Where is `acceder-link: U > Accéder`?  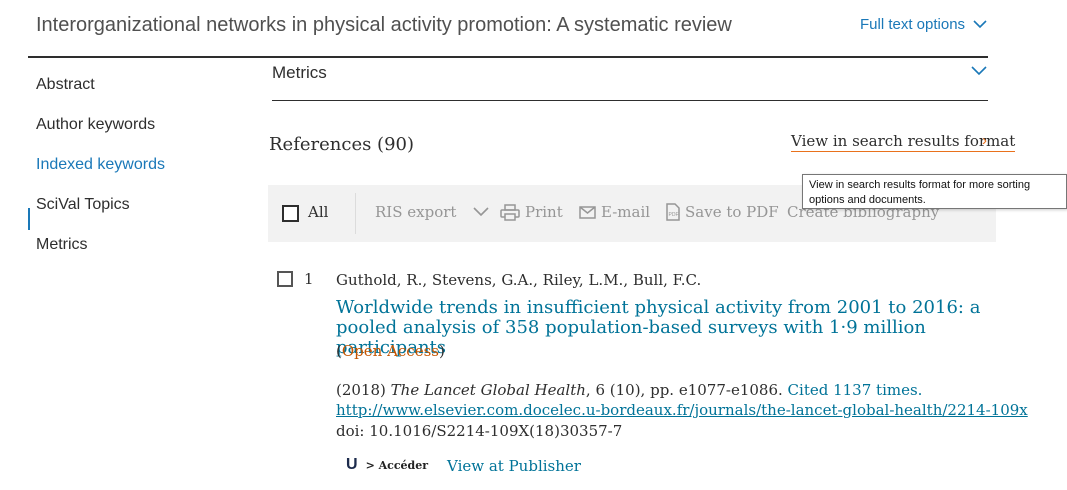 acceder-link: U > Accéder is located at coordinates (387, 465).